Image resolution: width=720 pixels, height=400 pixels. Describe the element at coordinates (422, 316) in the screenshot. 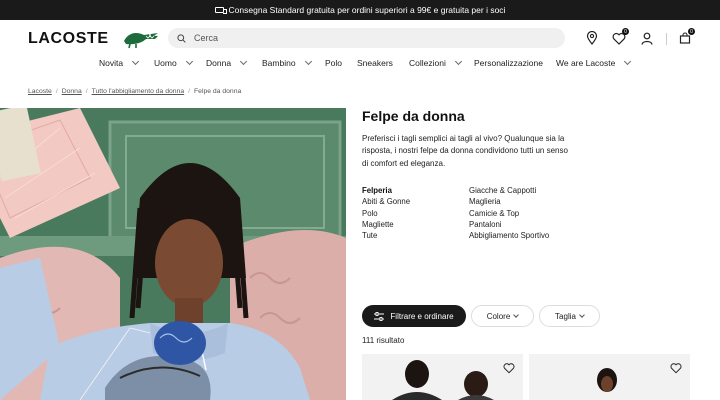

I see `filter-sort-label: Filtrare e ordinare` at that location.